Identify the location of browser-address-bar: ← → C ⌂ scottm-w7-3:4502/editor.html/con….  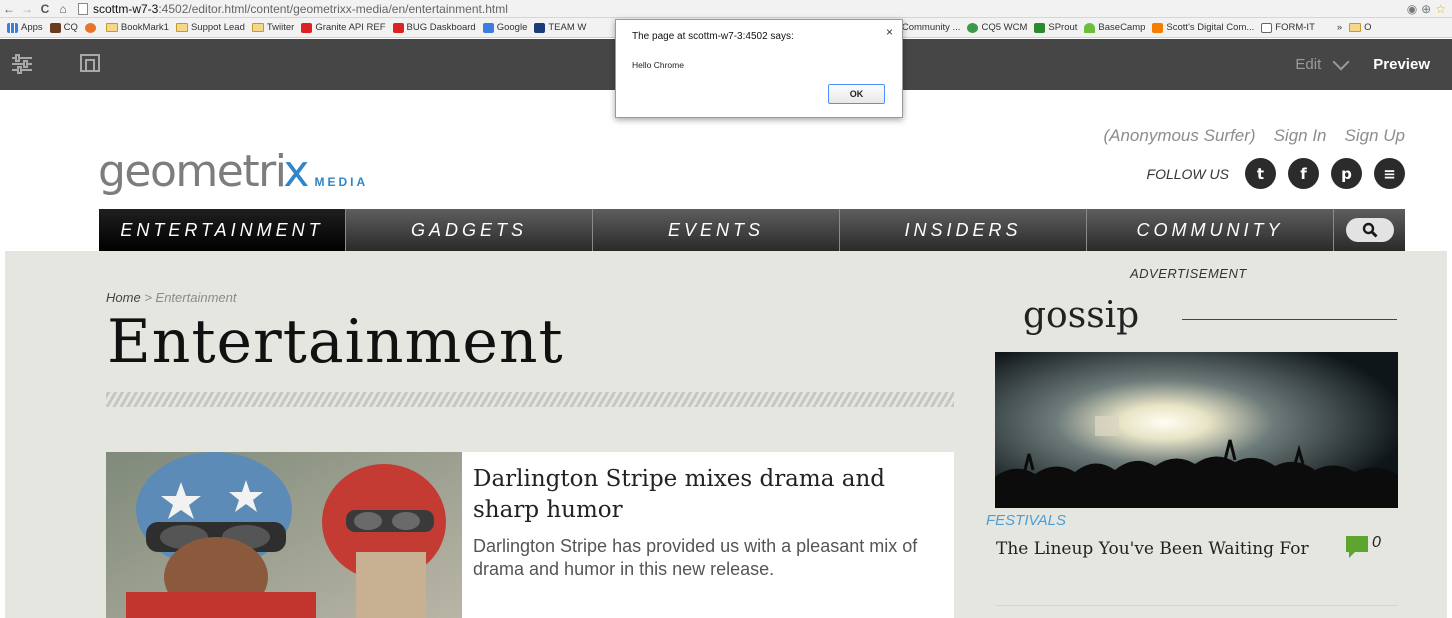
(726, 9).